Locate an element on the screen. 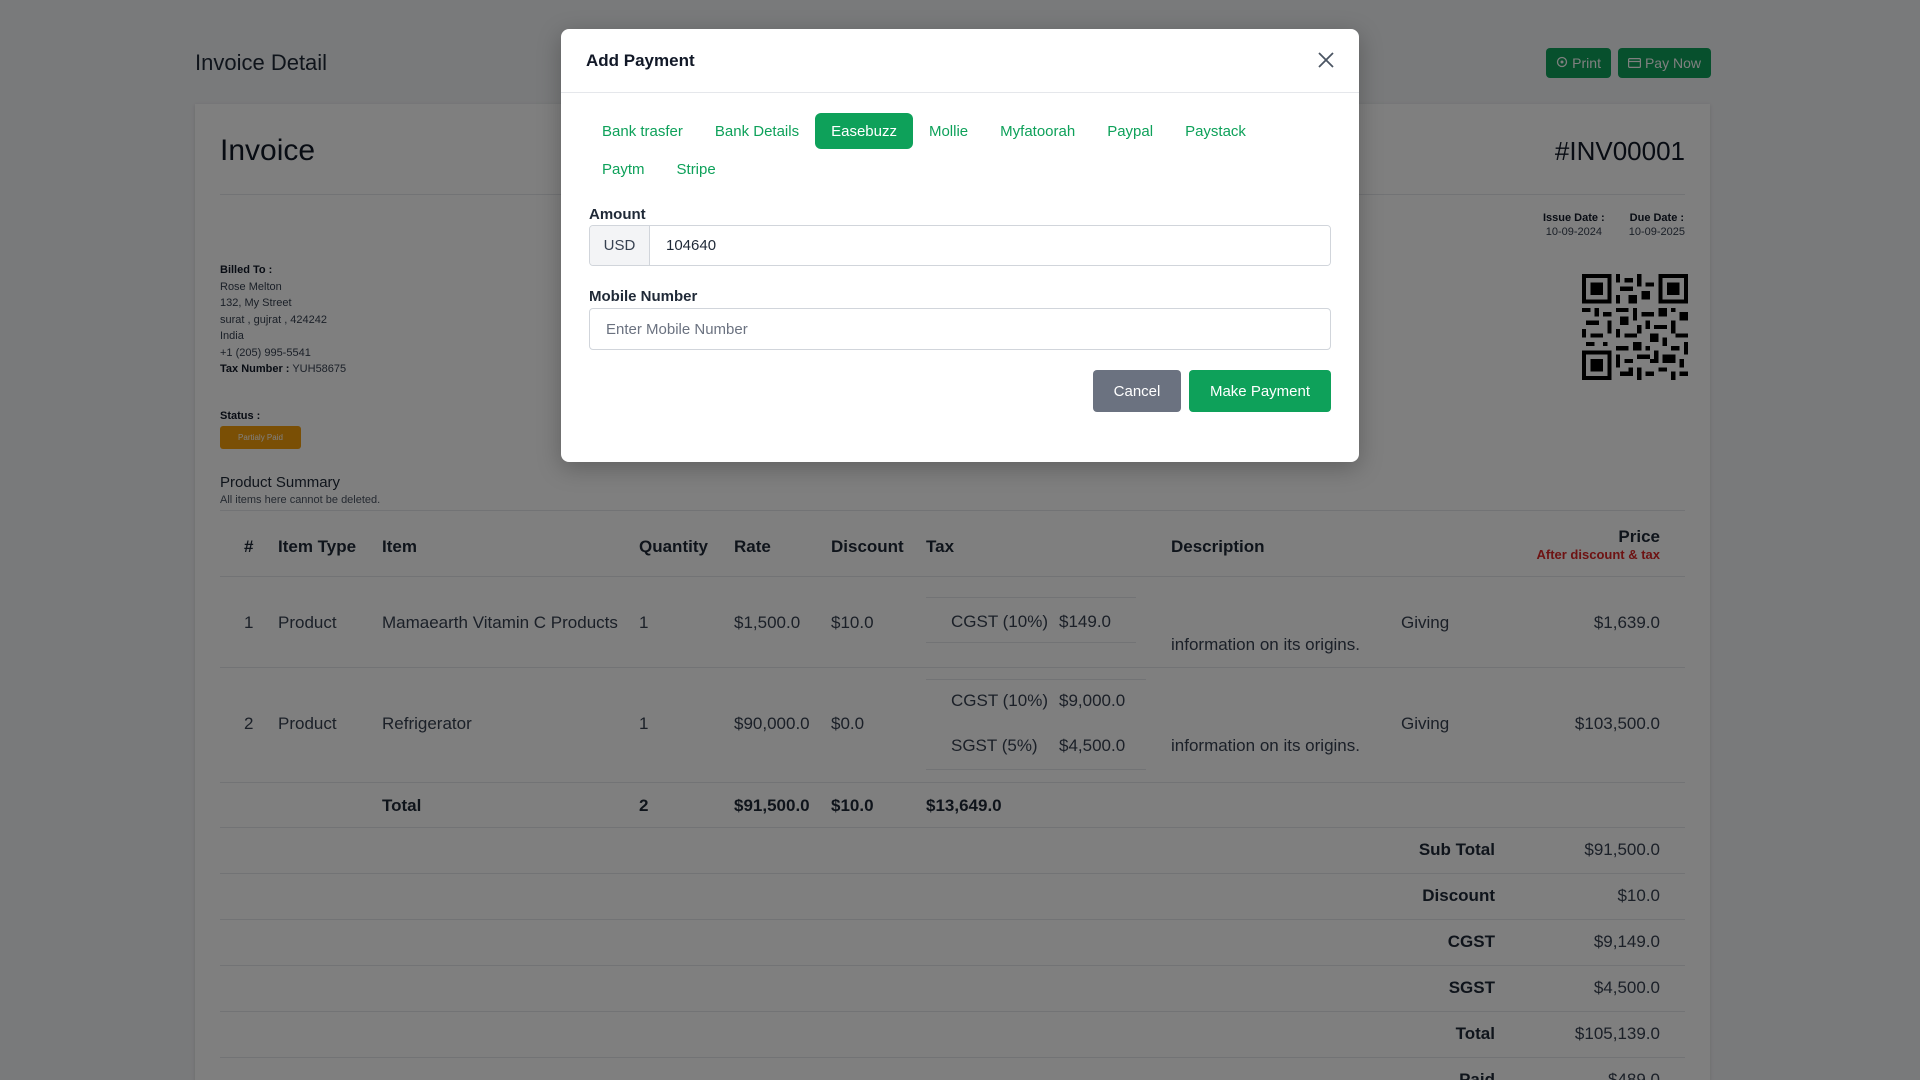 The width and height of the screenshot is (1920, 1080). close-button is located at coordinates (1326, 60).